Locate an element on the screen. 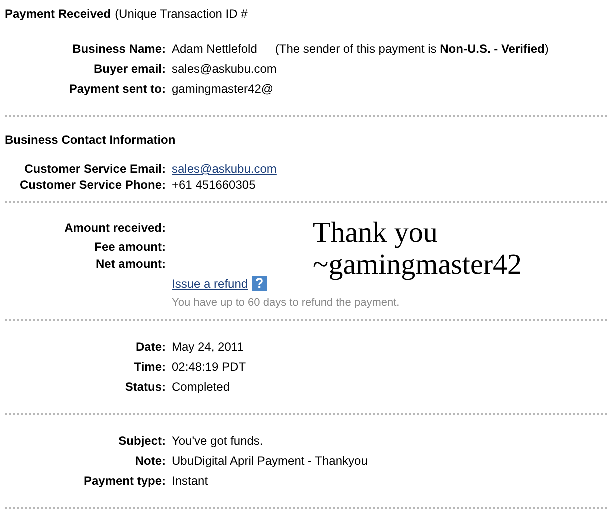 The height and width of the screenshot is (519, 612). help-icon is located at coordinates (260, 283).